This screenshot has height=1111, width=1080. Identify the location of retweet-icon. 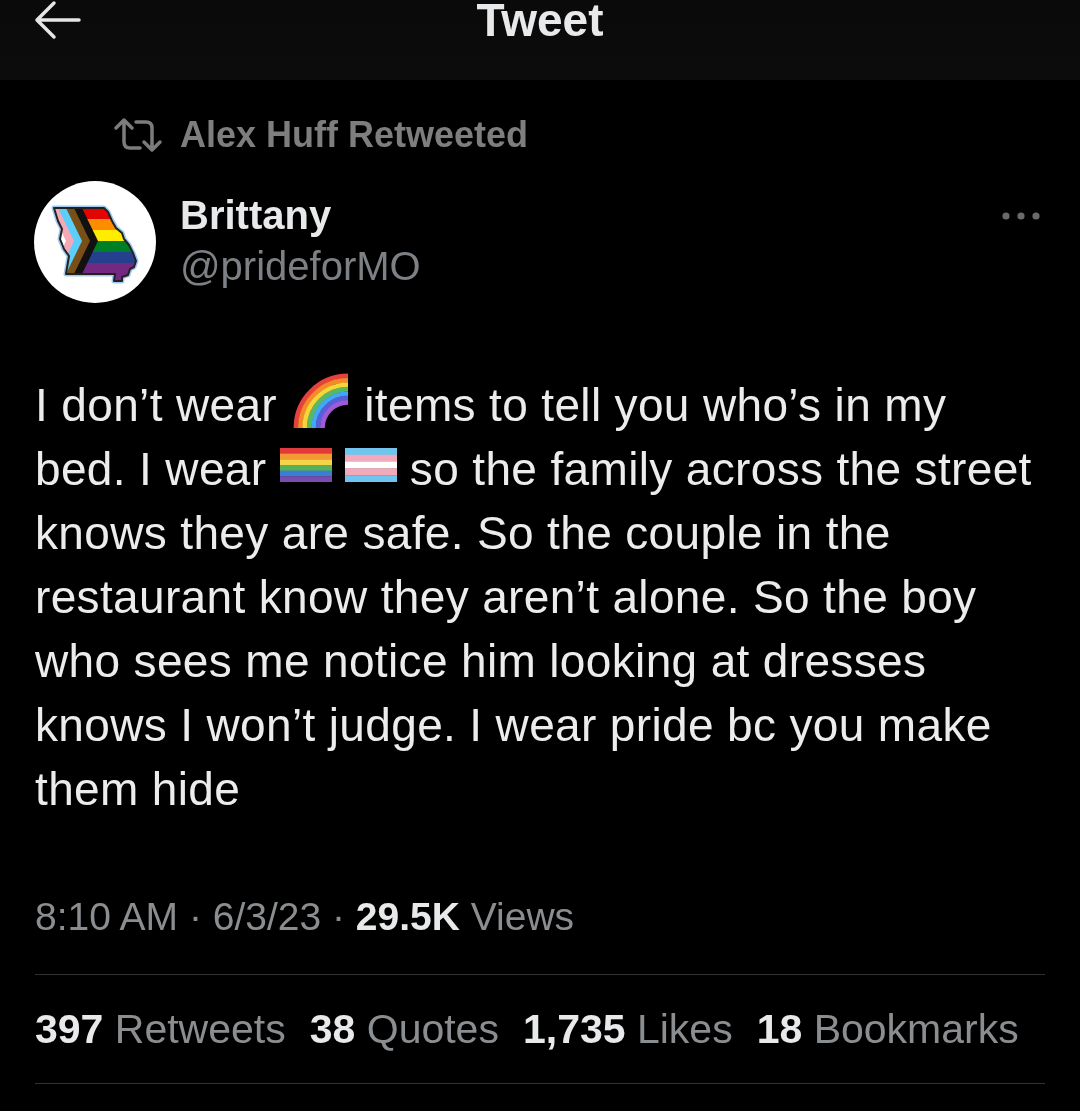
(138, 135).